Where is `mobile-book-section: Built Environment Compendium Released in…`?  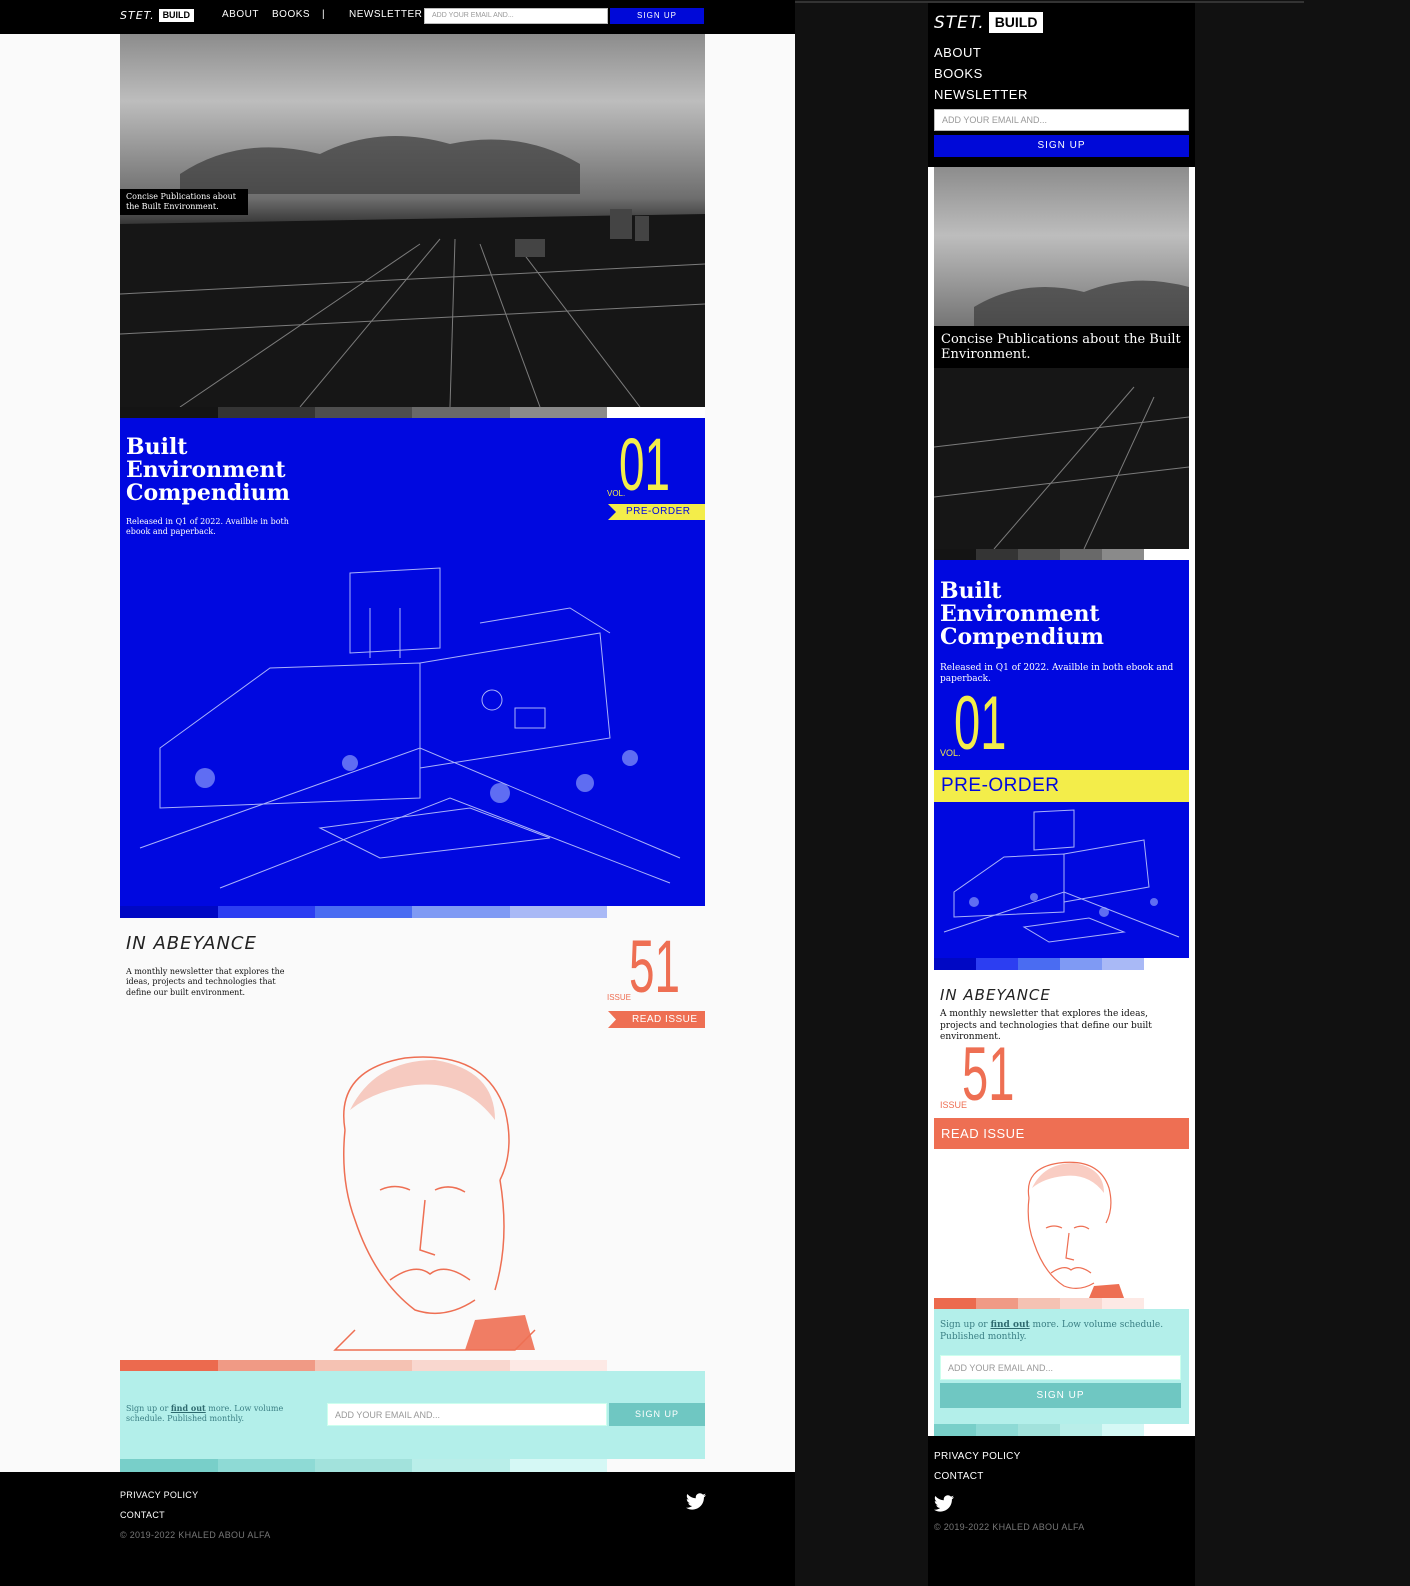 mobile-book-section: Built Environment Compendium Released in… is located at coordinates (1061, 759).